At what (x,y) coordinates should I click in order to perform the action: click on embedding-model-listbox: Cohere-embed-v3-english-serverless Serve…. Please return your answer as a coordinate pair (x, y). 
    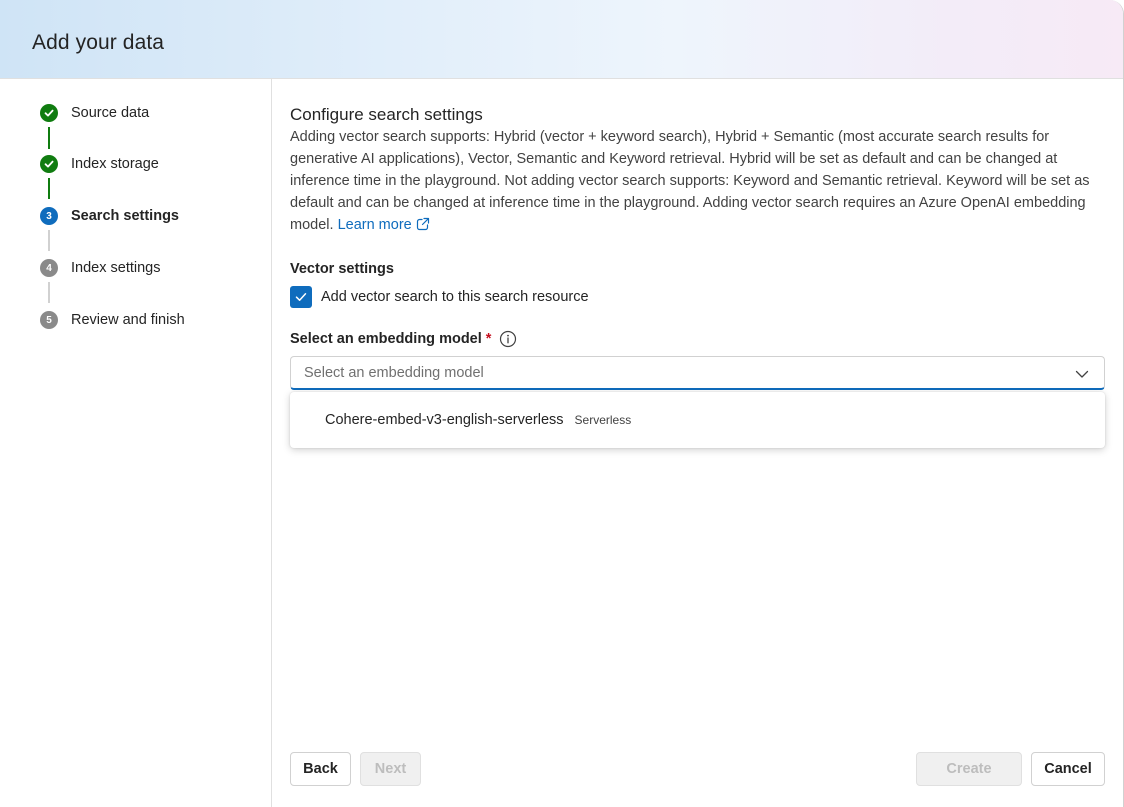
    Looking at the image, I should click on (697, 420).